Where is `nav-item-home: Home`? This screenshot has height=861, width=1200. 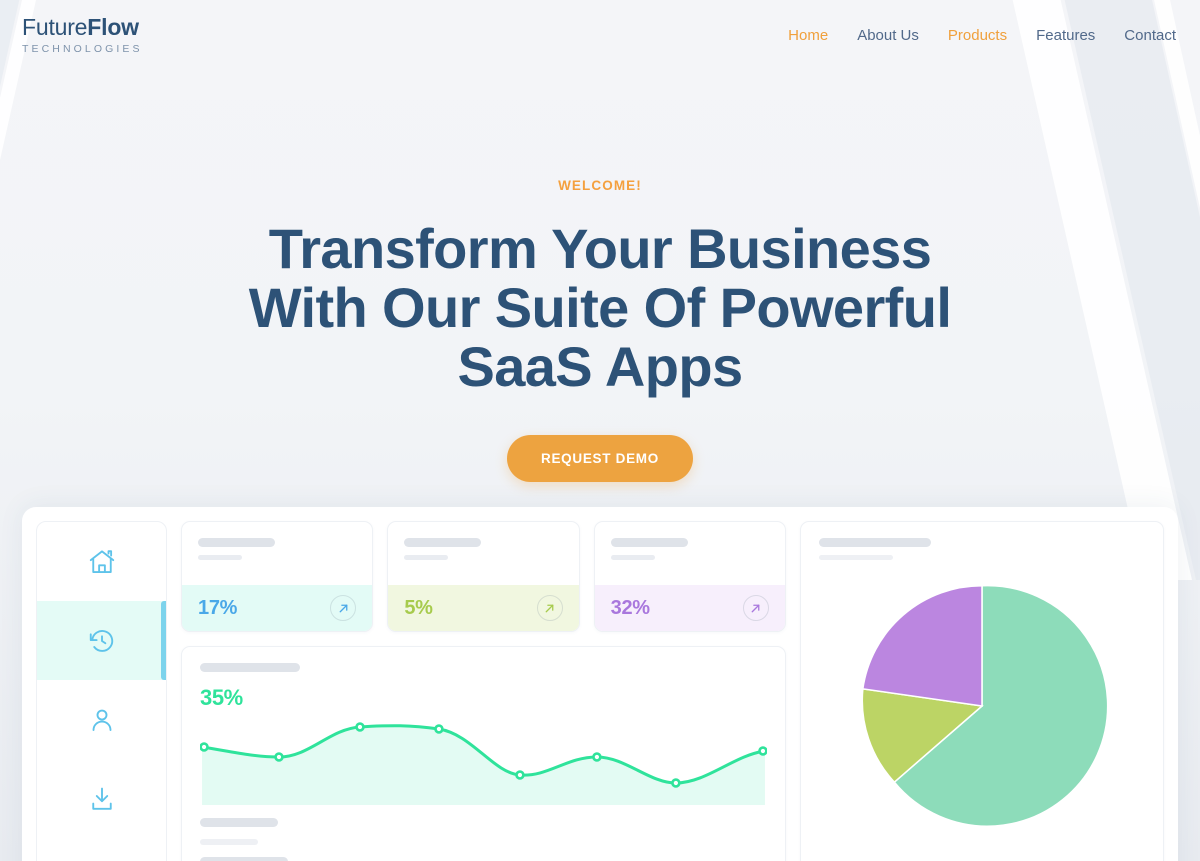
nav-item-home: Home is located at coordinates (808, 35).